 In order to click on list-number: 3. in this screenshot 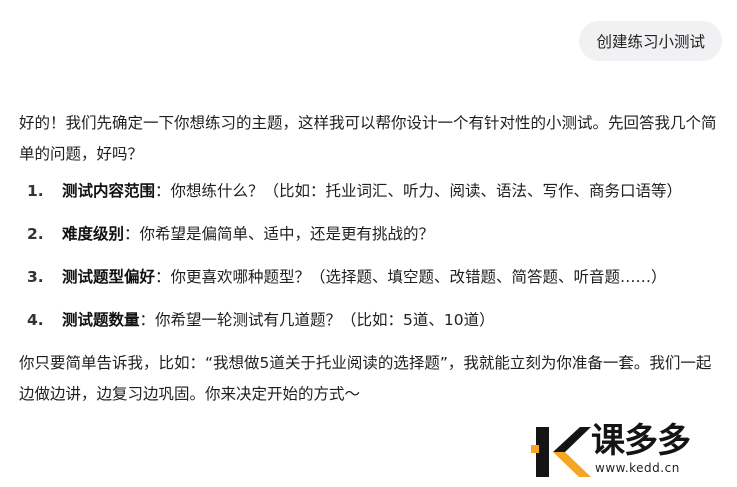, I will do `click(35, 277)`.